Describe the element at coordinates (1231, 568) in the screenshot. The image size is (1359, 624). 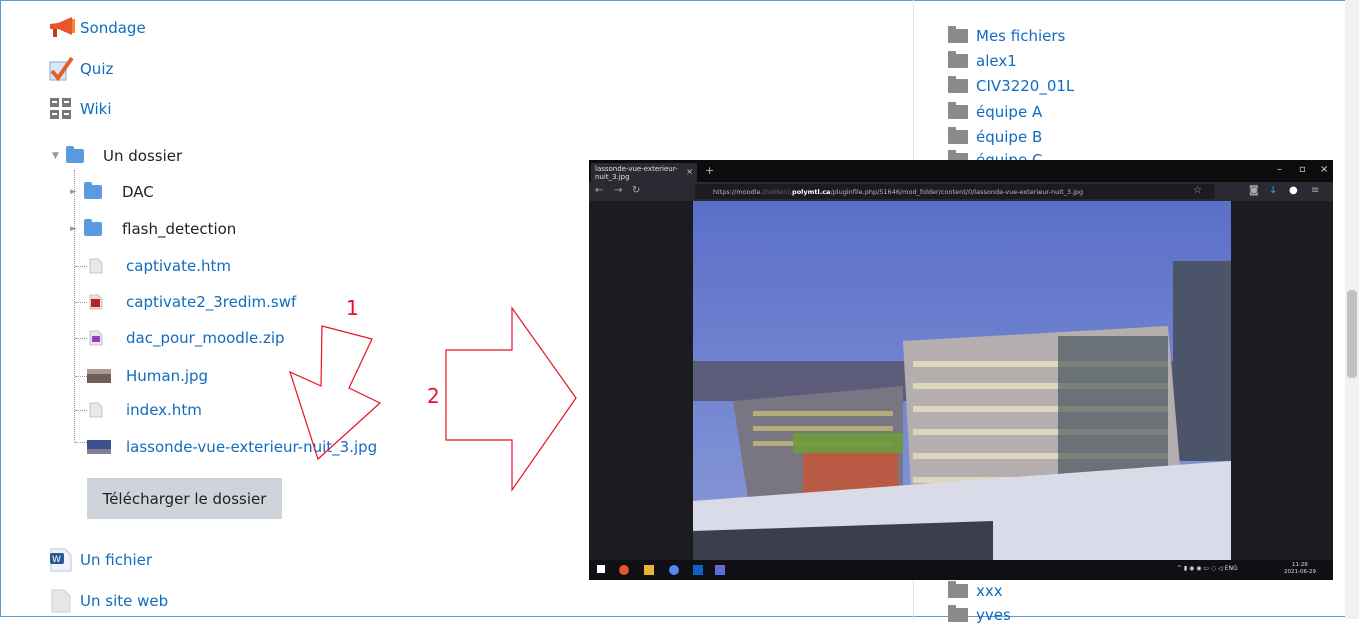
I see `language-indicator: ENG` at that location.